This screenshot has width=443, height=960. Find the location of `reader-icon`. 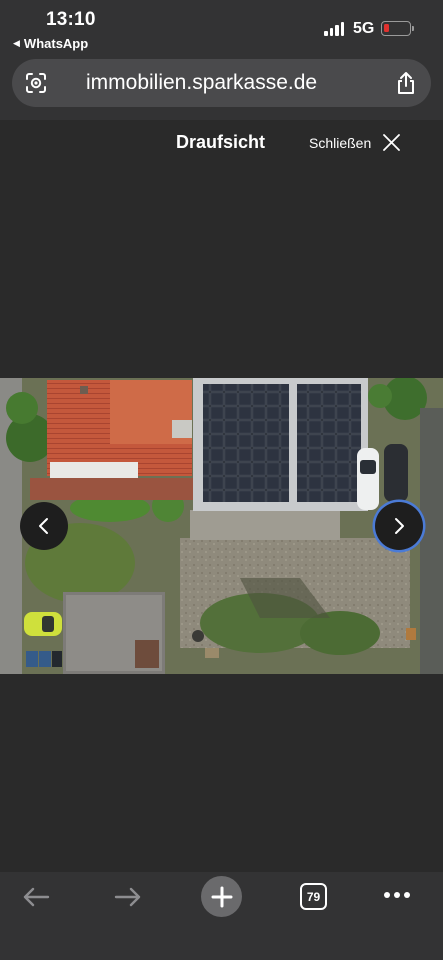

reader-icon is located at coordinates (36, 83).